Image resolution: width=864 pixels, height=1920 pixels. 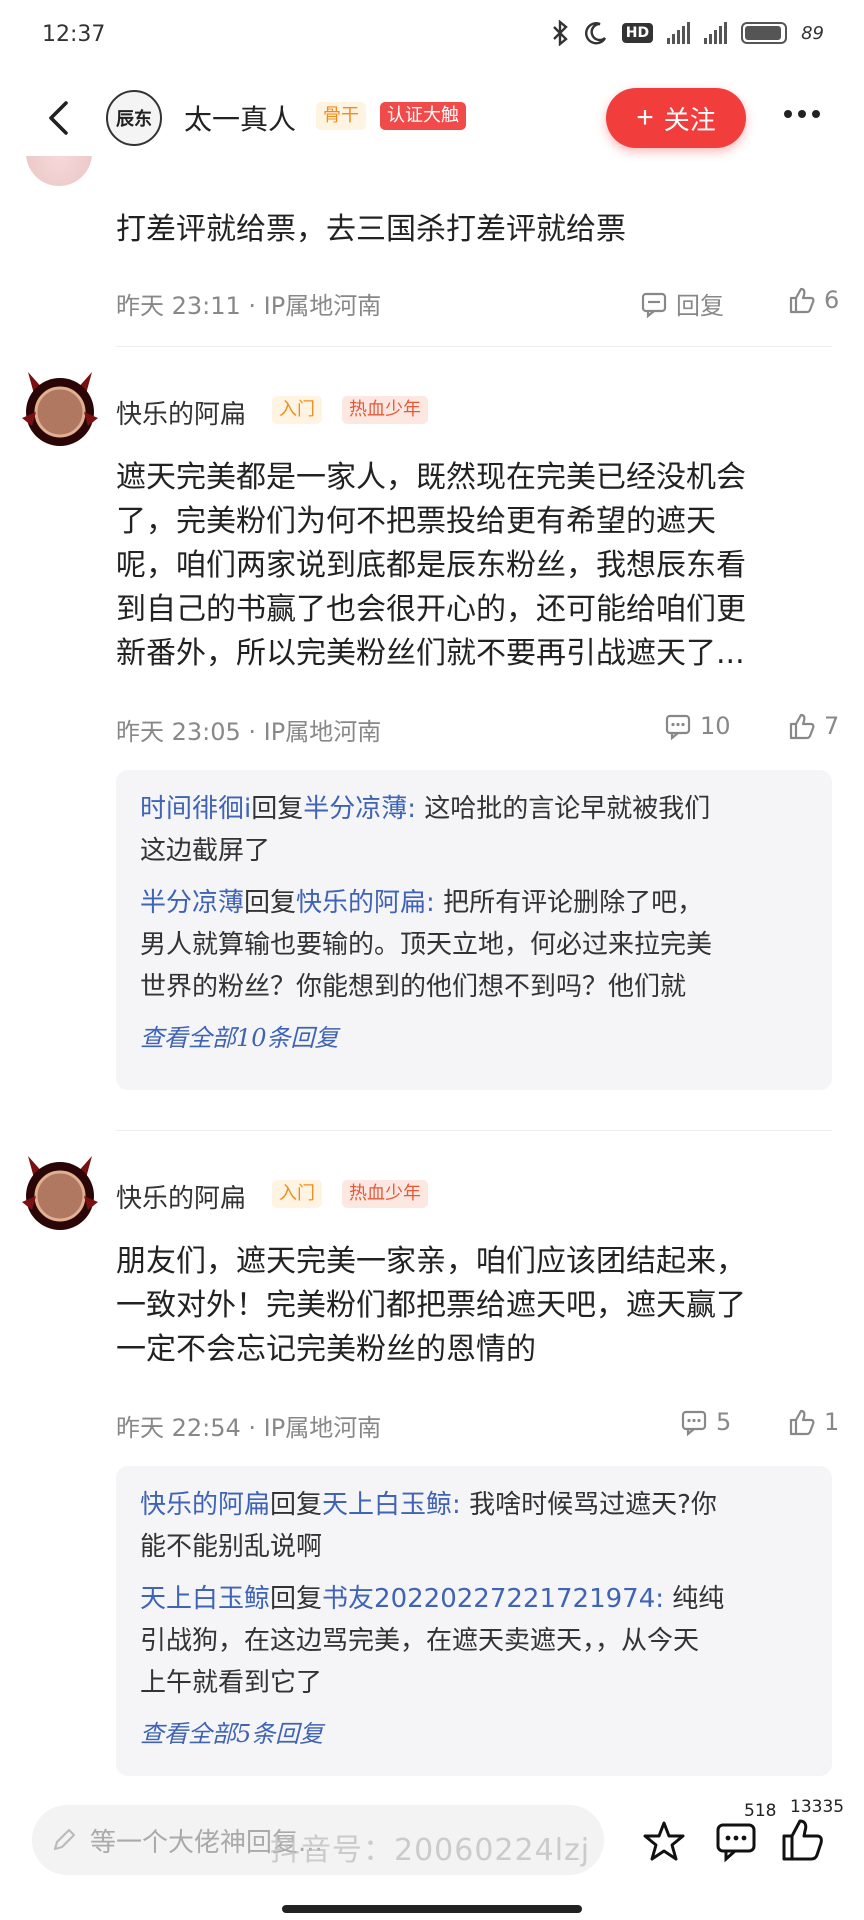 I want to click on author-avatar-text: 辰东, so click(x=134, y=119).